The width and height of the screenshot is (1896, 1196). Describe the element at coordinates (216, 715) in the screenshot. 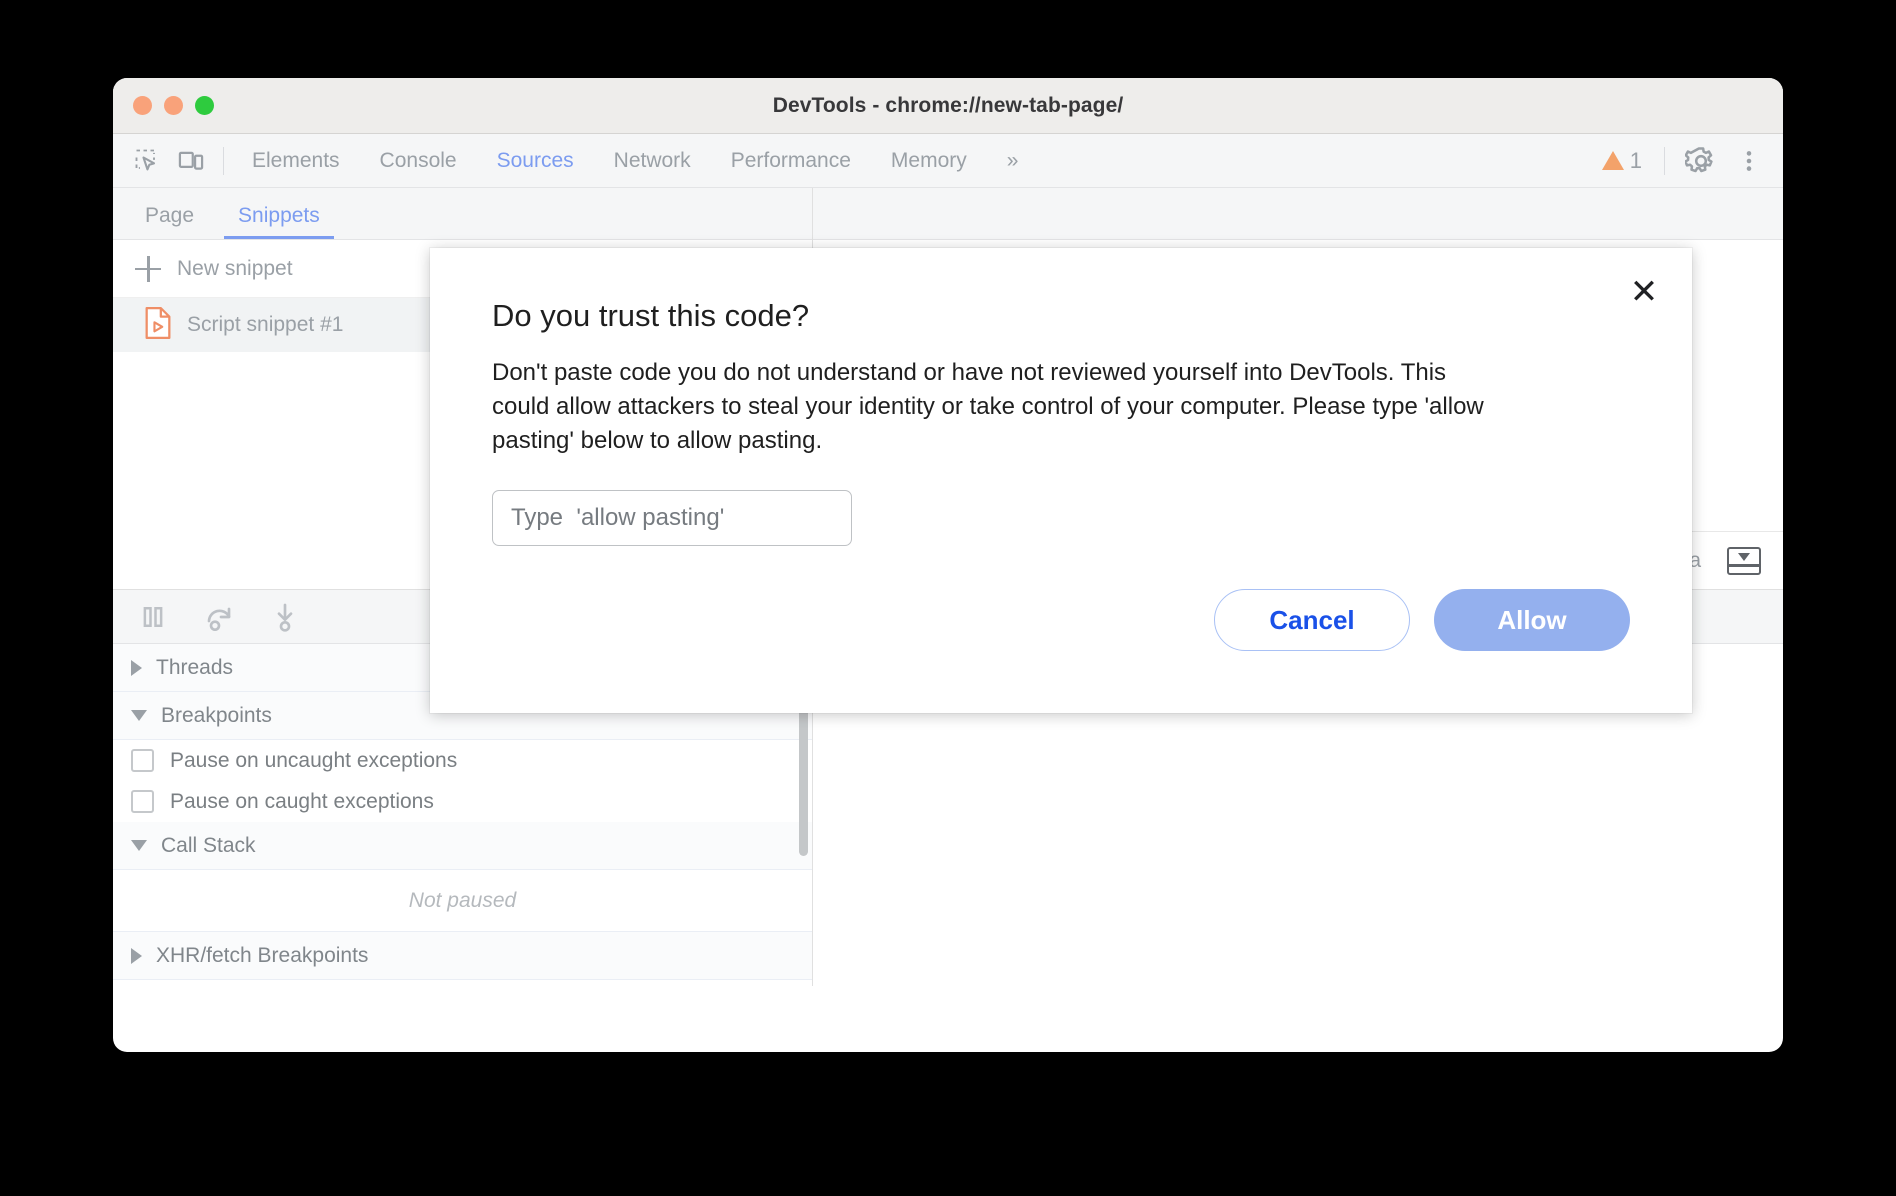

I see `section-breakpoints-label: Breakpoints` at that location.